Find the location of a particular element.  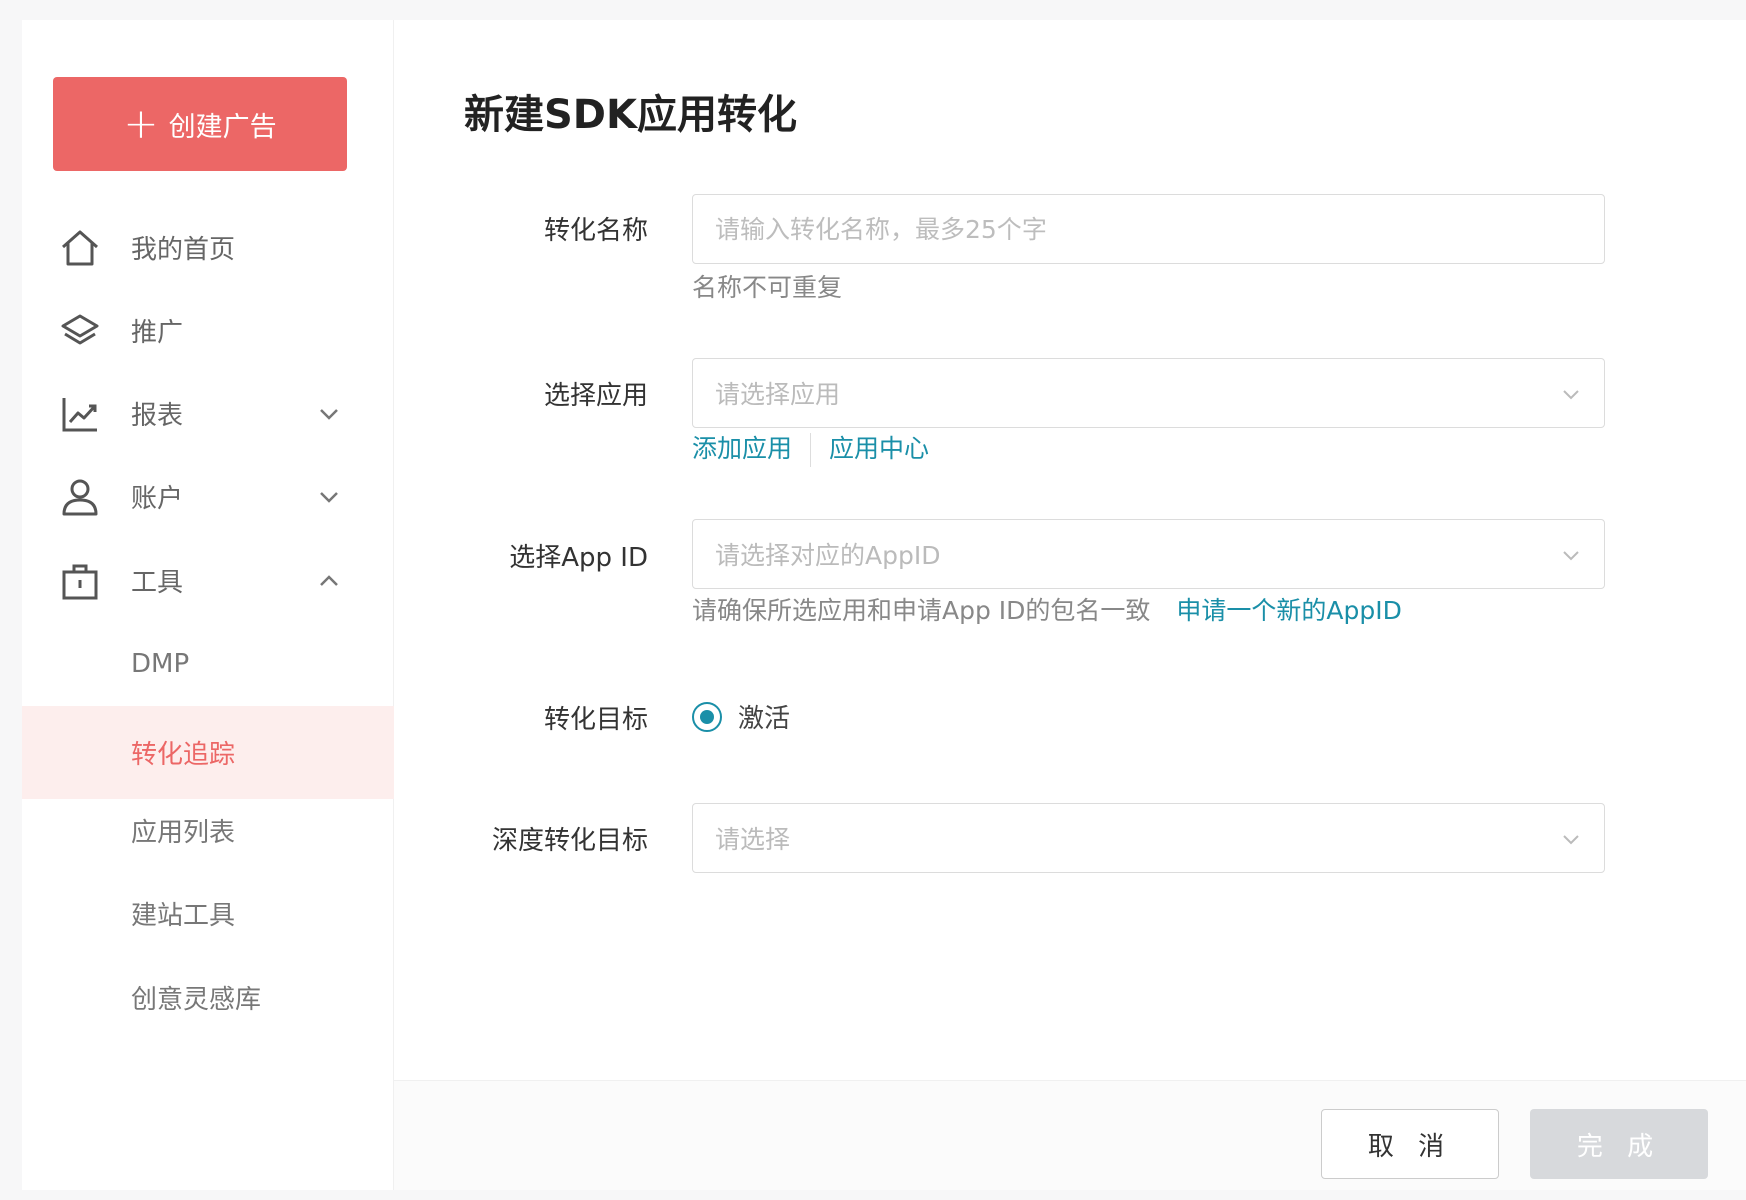

deep-goal-select: 请选择 is located at coordinates (1148, 838).